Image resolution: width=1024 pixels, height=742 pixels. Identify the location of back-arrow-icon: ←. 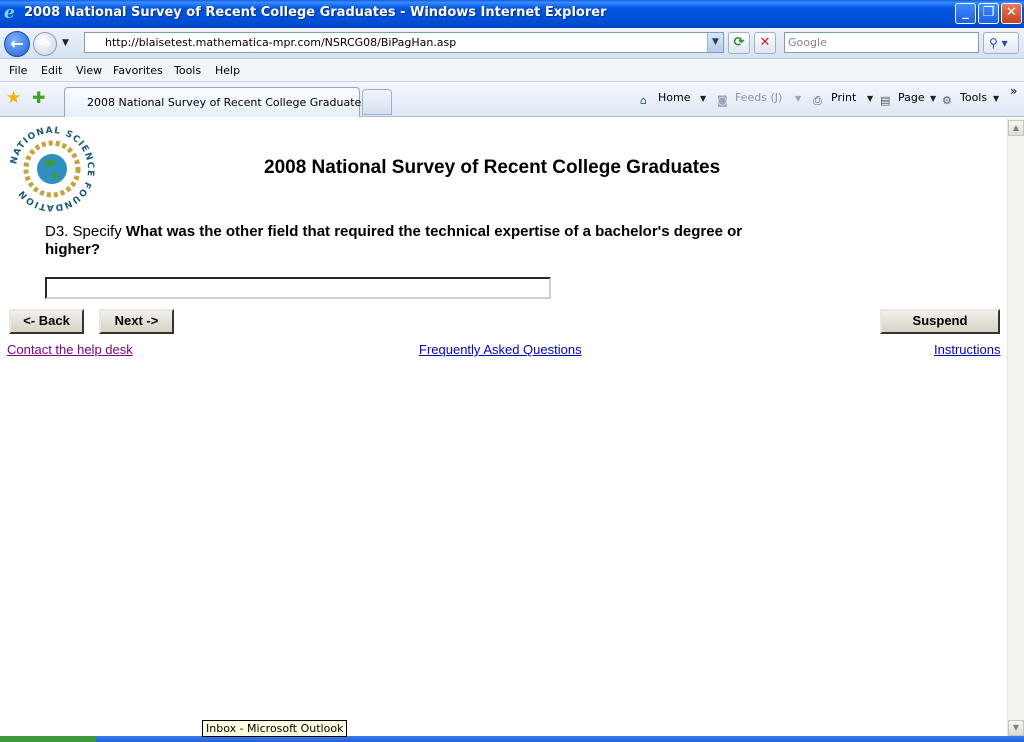
(17, 44).